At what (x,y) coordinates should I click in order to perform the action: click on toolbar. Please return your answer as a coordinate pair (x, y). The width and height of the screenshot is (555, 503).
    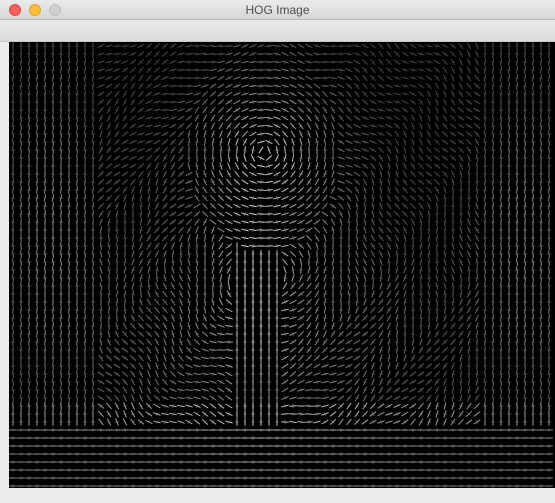
    Looking at the image, I should click on (277, 31).